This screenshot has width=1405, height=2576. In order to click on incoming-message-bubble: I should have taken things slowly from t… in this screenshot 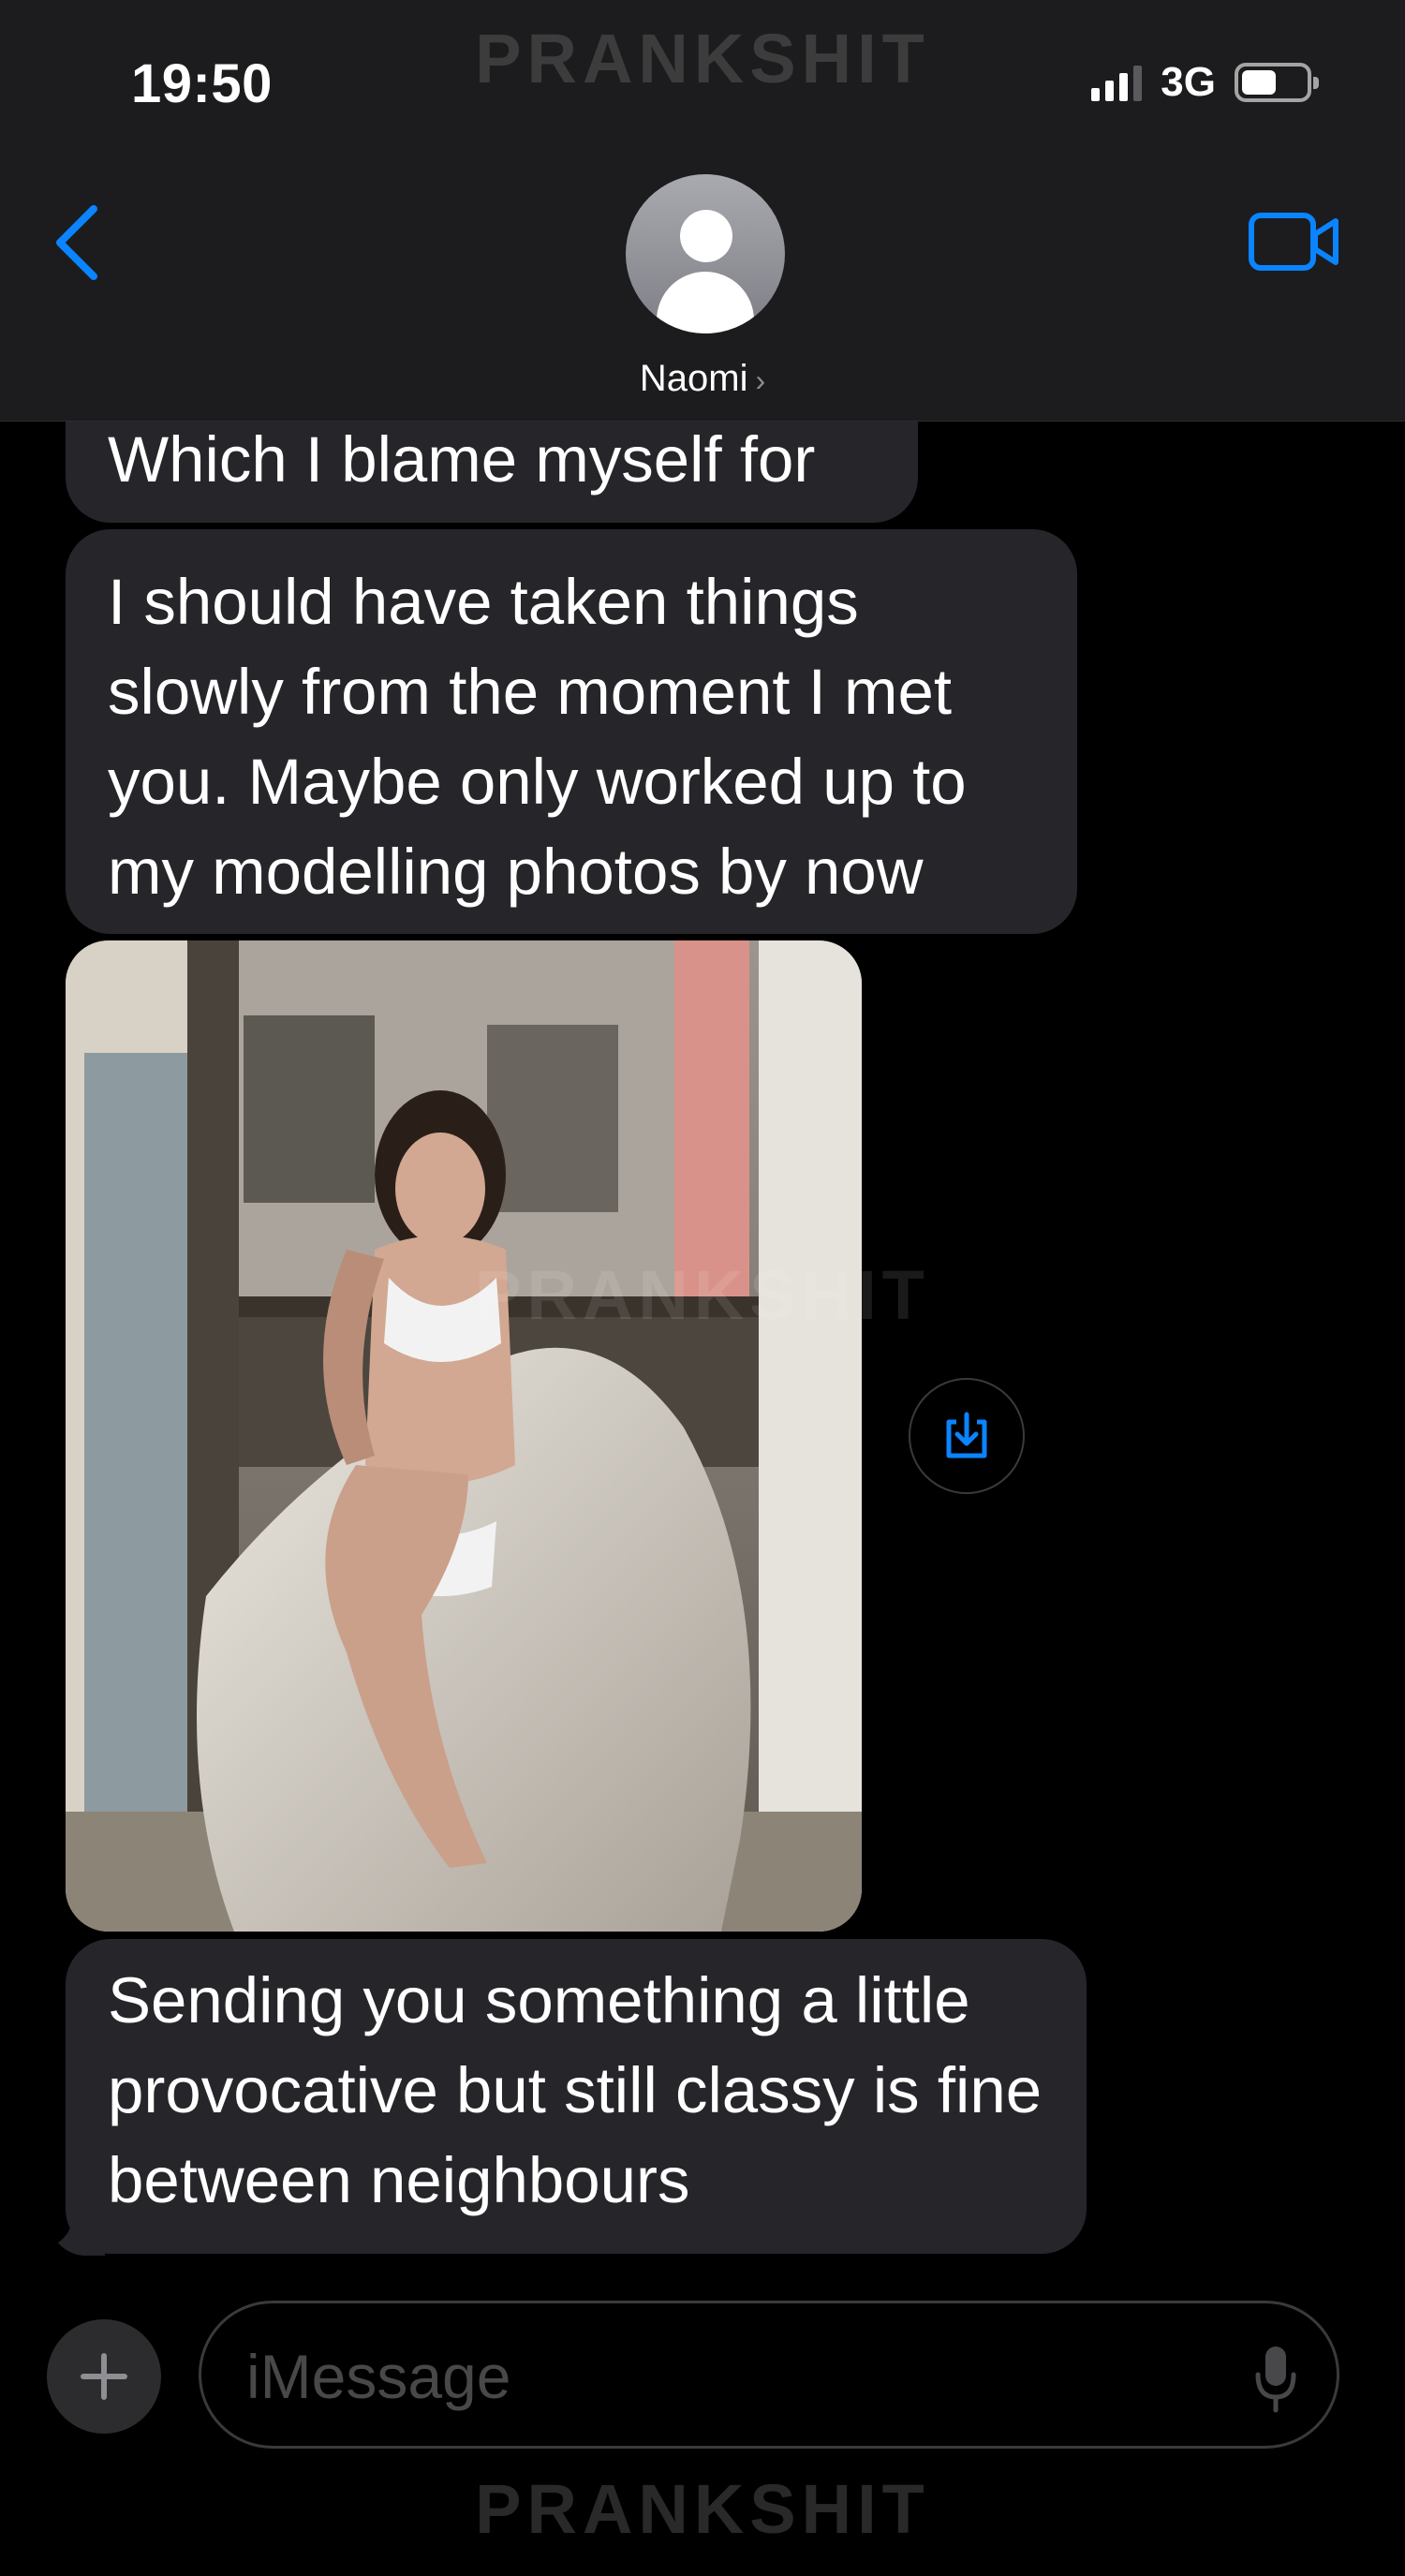, I will do `click(571, 731)`.